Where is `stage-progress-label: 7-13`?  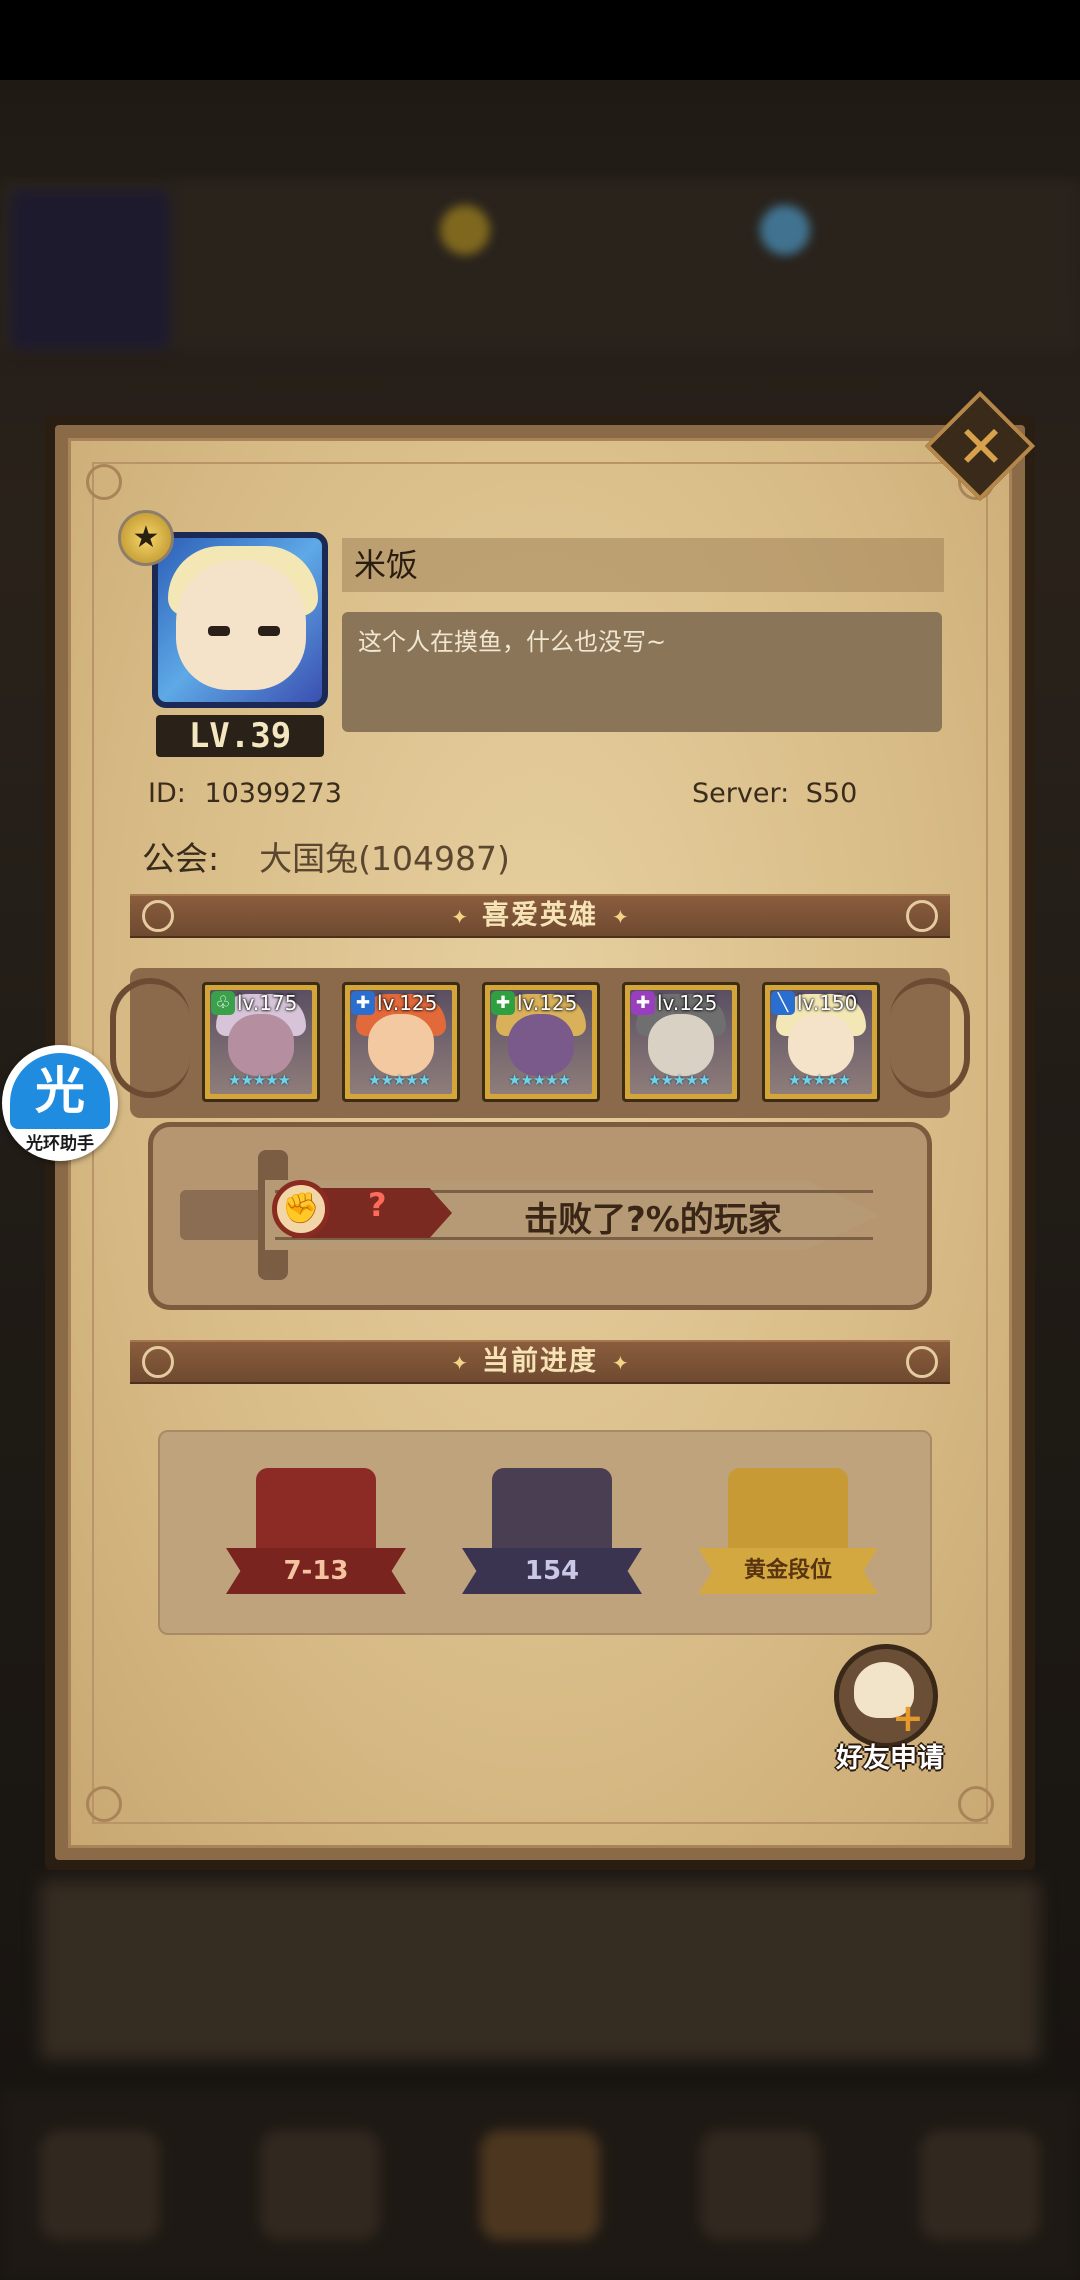
stage-progress-label: 7-13 is located at coordinates (316, 1571).